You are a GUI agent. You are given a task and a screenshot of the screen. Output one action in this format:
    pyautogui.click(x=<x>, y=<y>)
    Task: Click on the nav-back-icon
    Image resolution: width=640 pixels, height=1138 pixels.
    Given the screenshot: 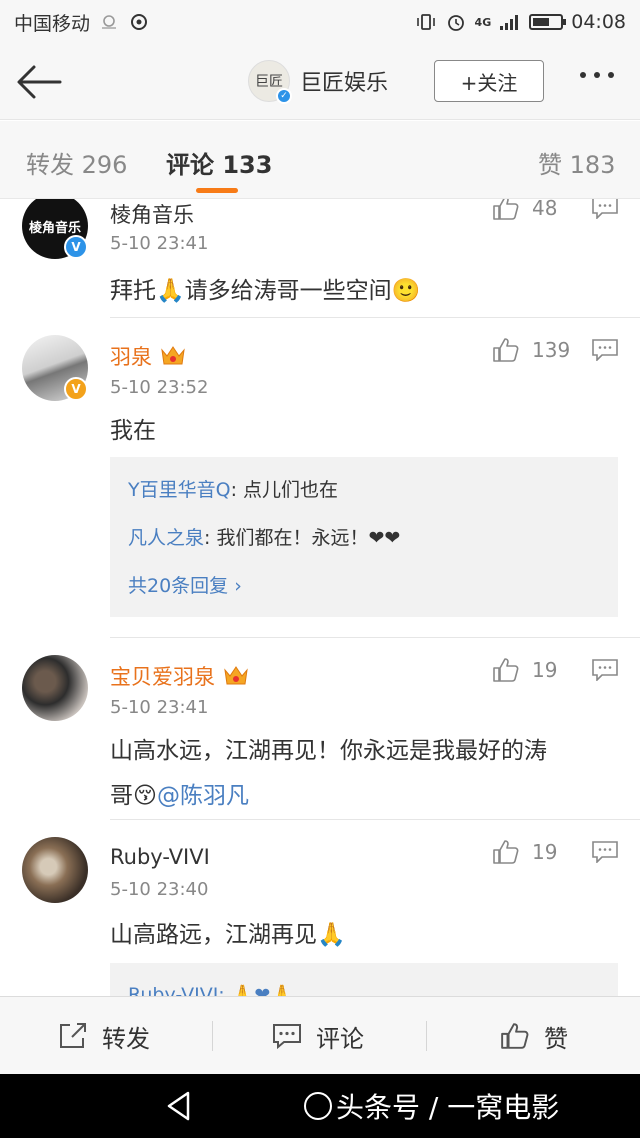 What is the action you would take?
    pyautogui.click(x=179, y=1106)
    